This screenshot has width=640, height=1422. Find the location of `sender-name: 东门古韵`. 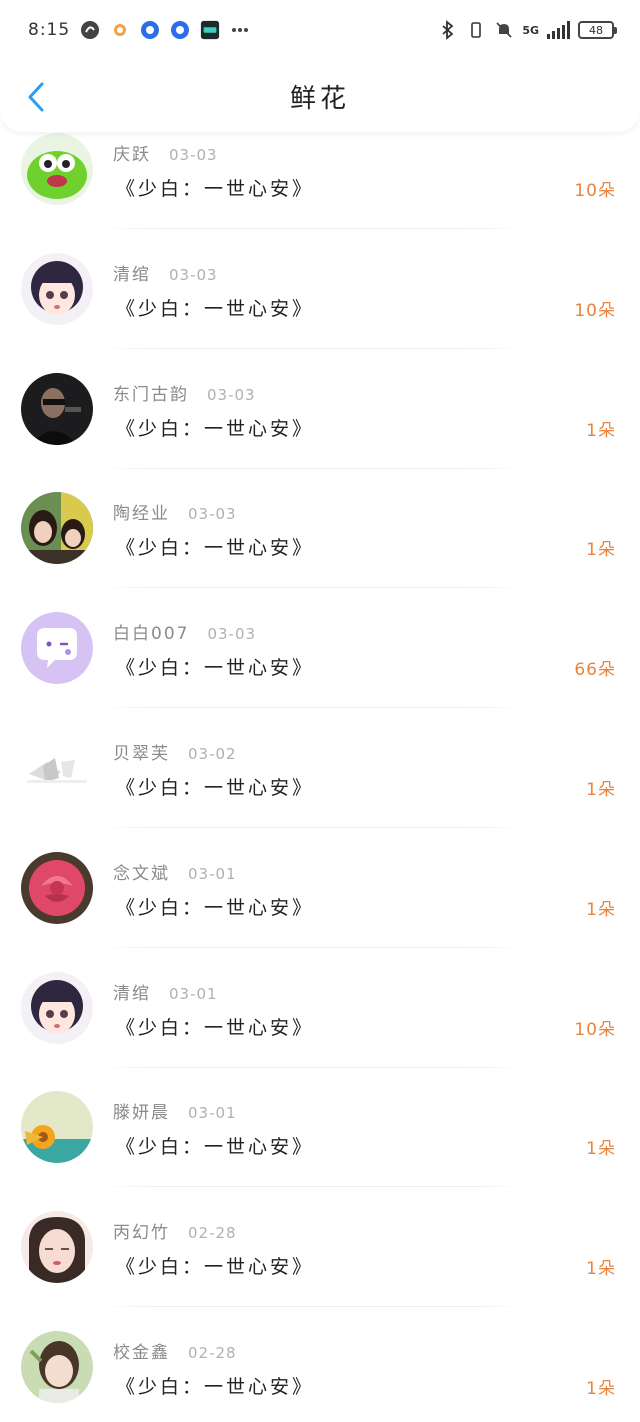

sender-name: 东门古韵 is located at coordinates (151, 394).